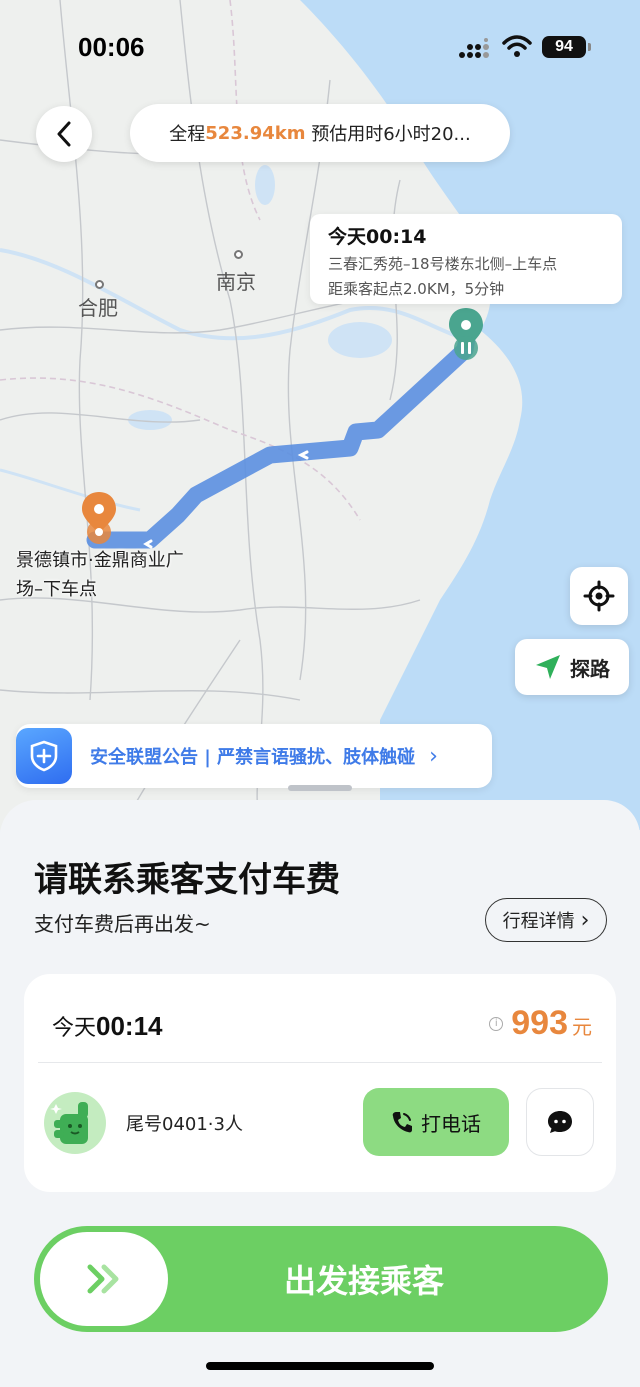 The width and height of the screenshot is (640, 1387). I want to click on order-card: 今天00:14 i 993 元 尾号0401·3人 打电话, so click(320, 1083).